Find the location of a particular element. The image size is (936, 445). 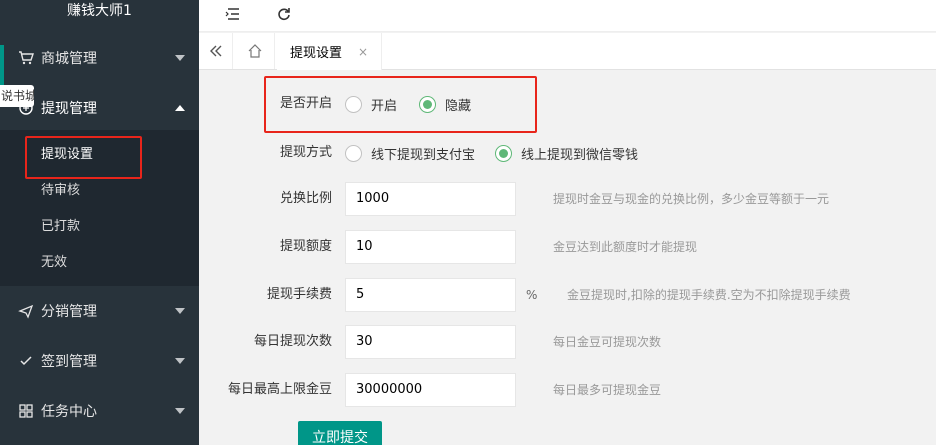

form-row-fee: 提现手续费 5 % 金豆提现时,扣除的提现手续费.空为不扣除提现手续费 is located at coordinates (567, 295).